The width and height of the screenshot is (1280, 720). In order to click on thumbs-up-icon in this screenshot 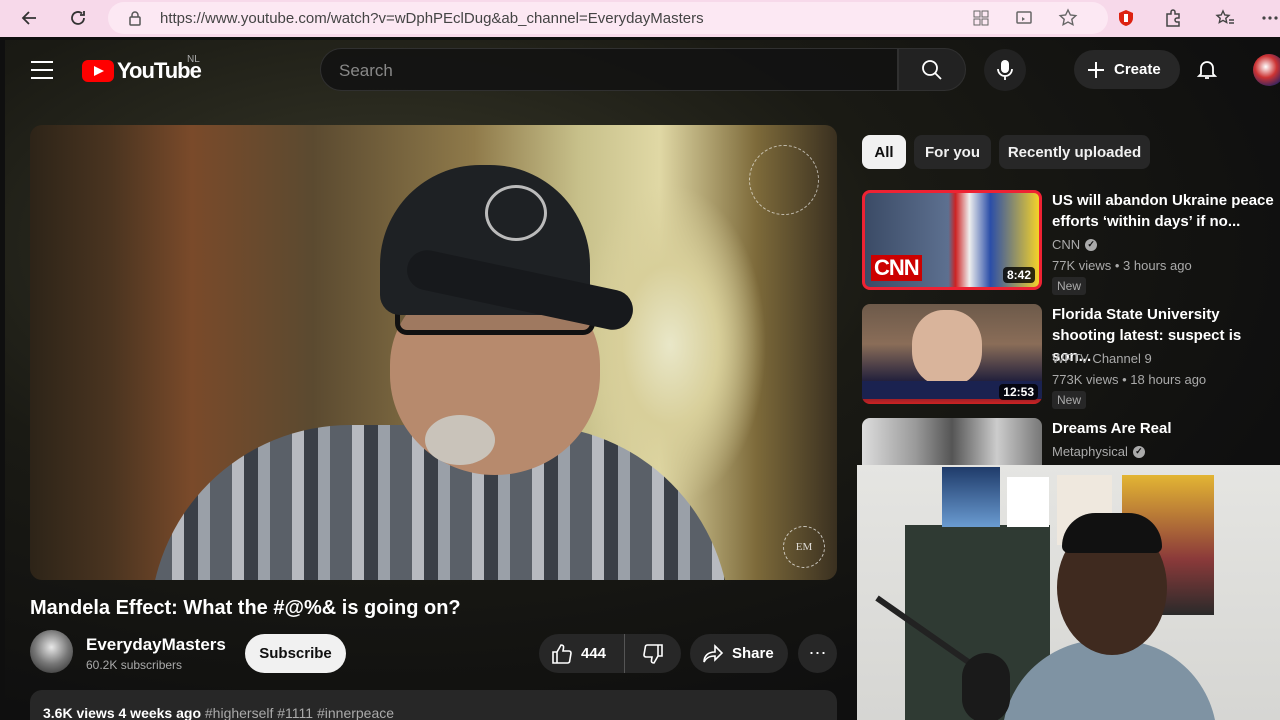, I will do `click(562, 653)`.